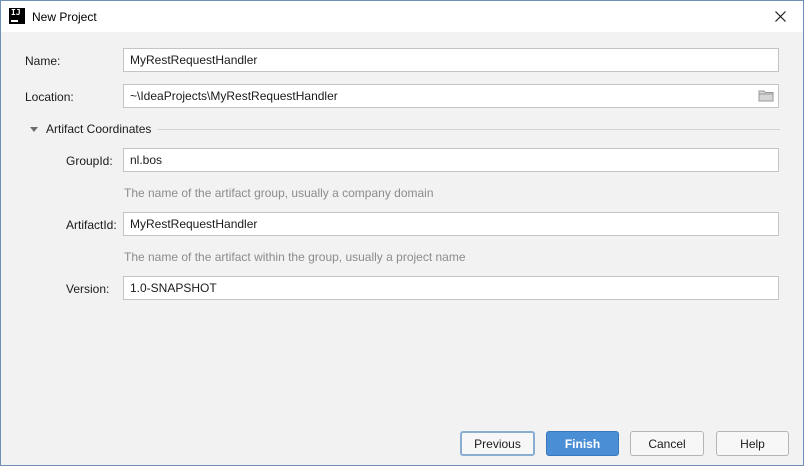 Image resolution: width=804 pixels, height=466 pixels. Describe the element at coordinates (497, 443) in the screenshot. I see `previous-button: Previous` at that location.